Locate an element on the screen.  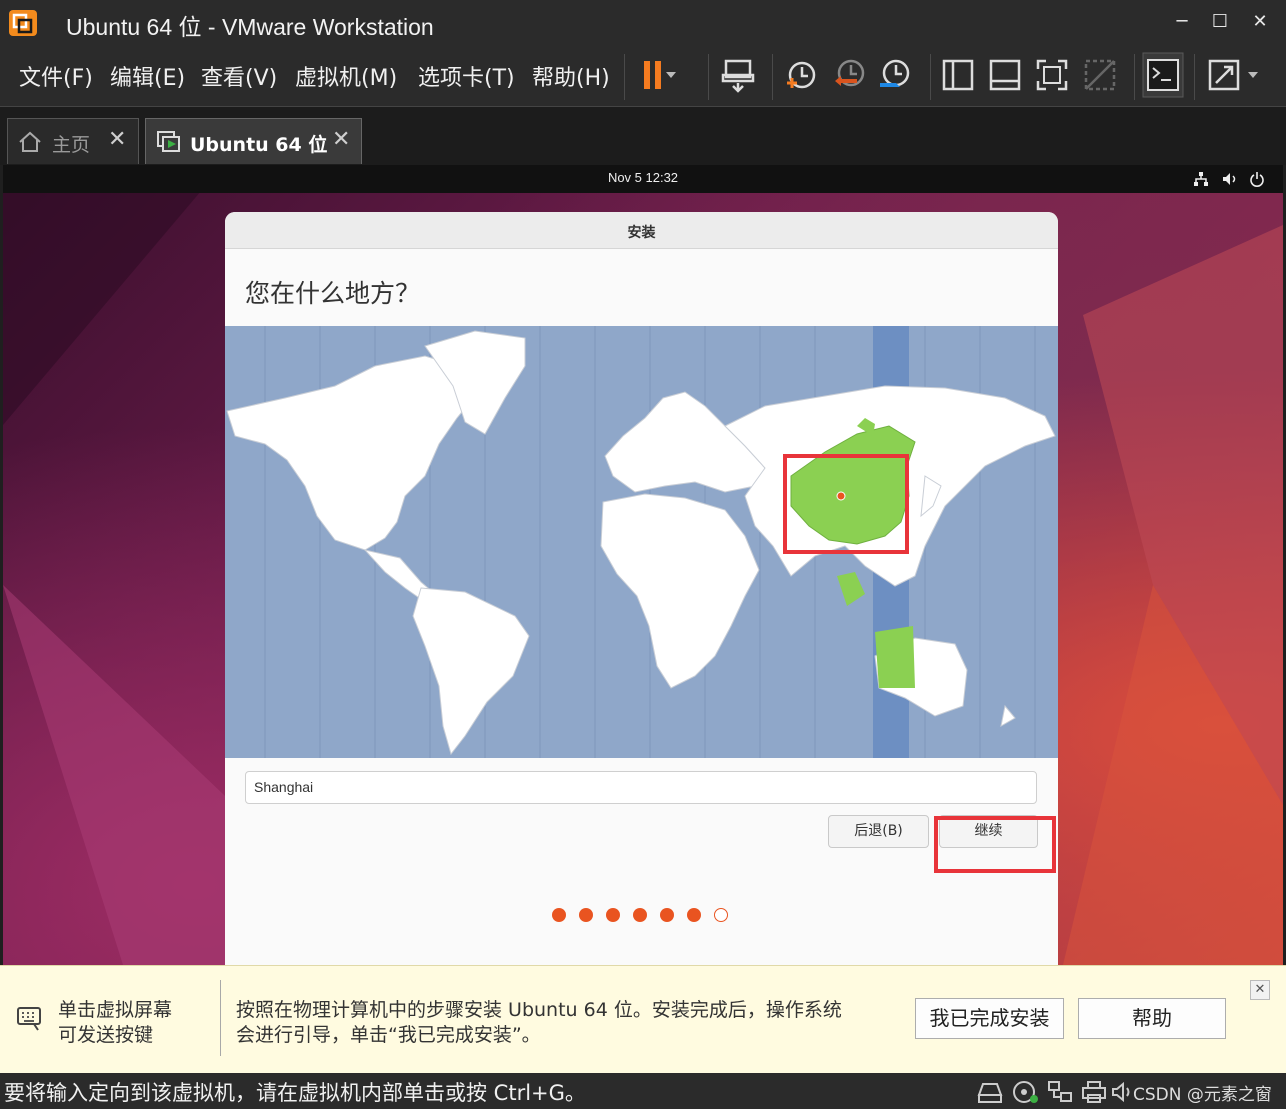
location-field: Shanghai is located at coordinates (641, 787).